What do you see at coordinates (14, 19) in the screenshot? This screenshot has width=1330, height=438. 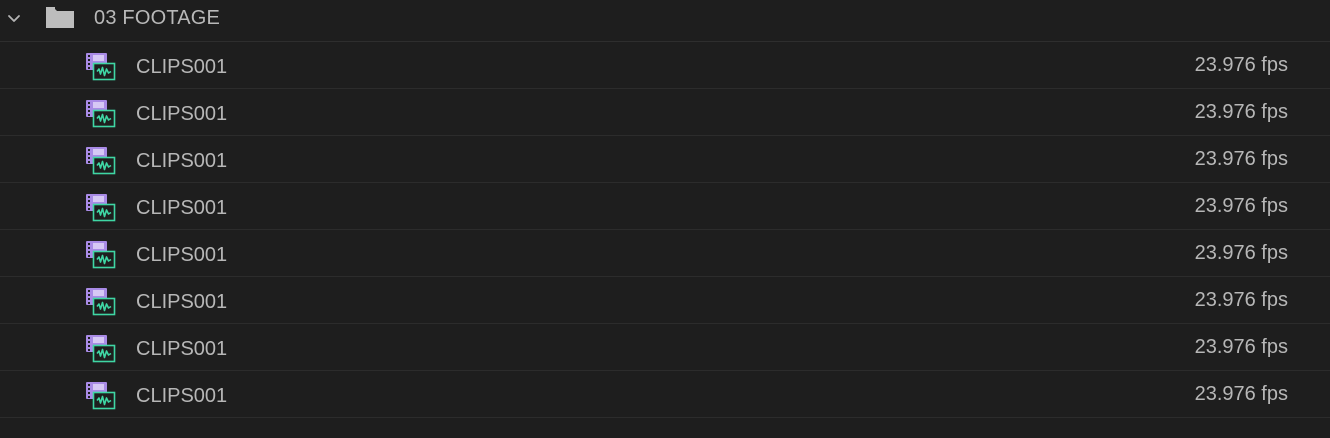 I see `chevron-down-icon` at bounding box center [14, 19].